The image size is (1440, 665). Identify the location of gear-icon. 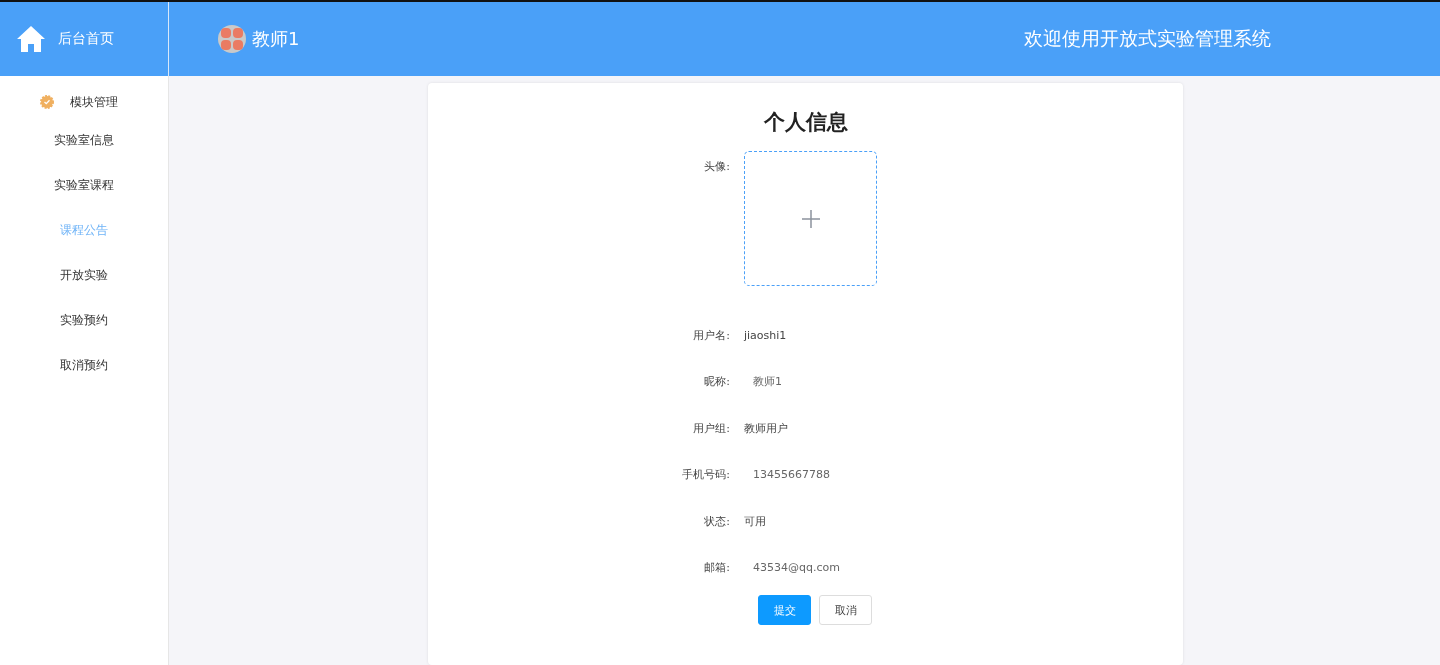
(47, 102).